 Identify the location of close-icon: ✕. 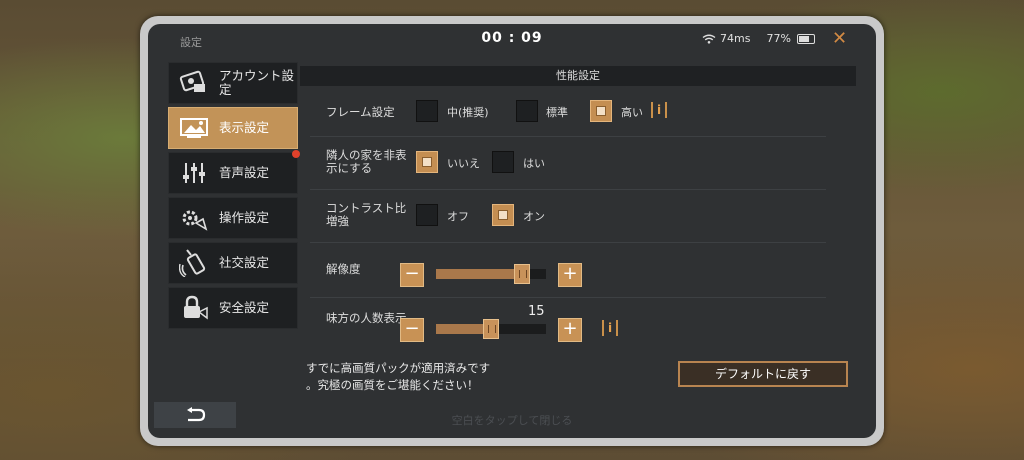
(839, 38).